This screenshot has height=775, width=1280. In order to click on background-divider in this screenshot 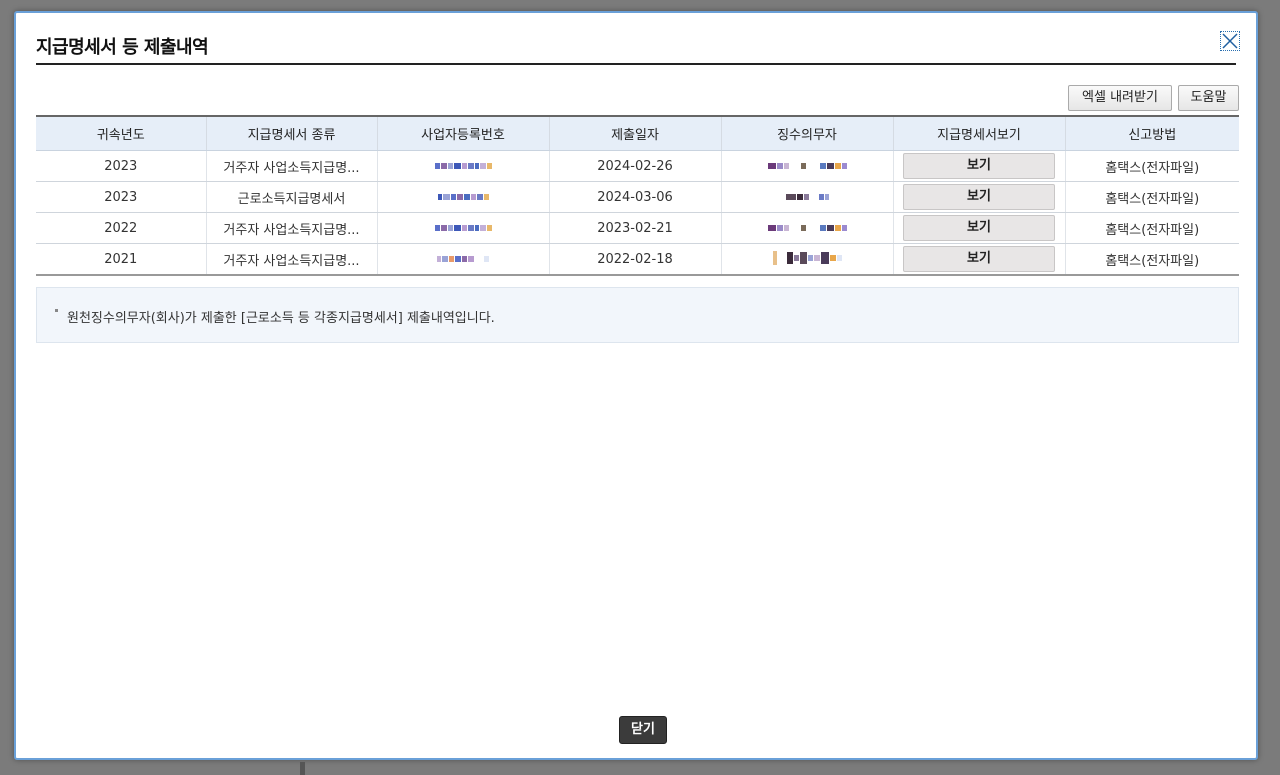, I will do `click(302, 768)`.